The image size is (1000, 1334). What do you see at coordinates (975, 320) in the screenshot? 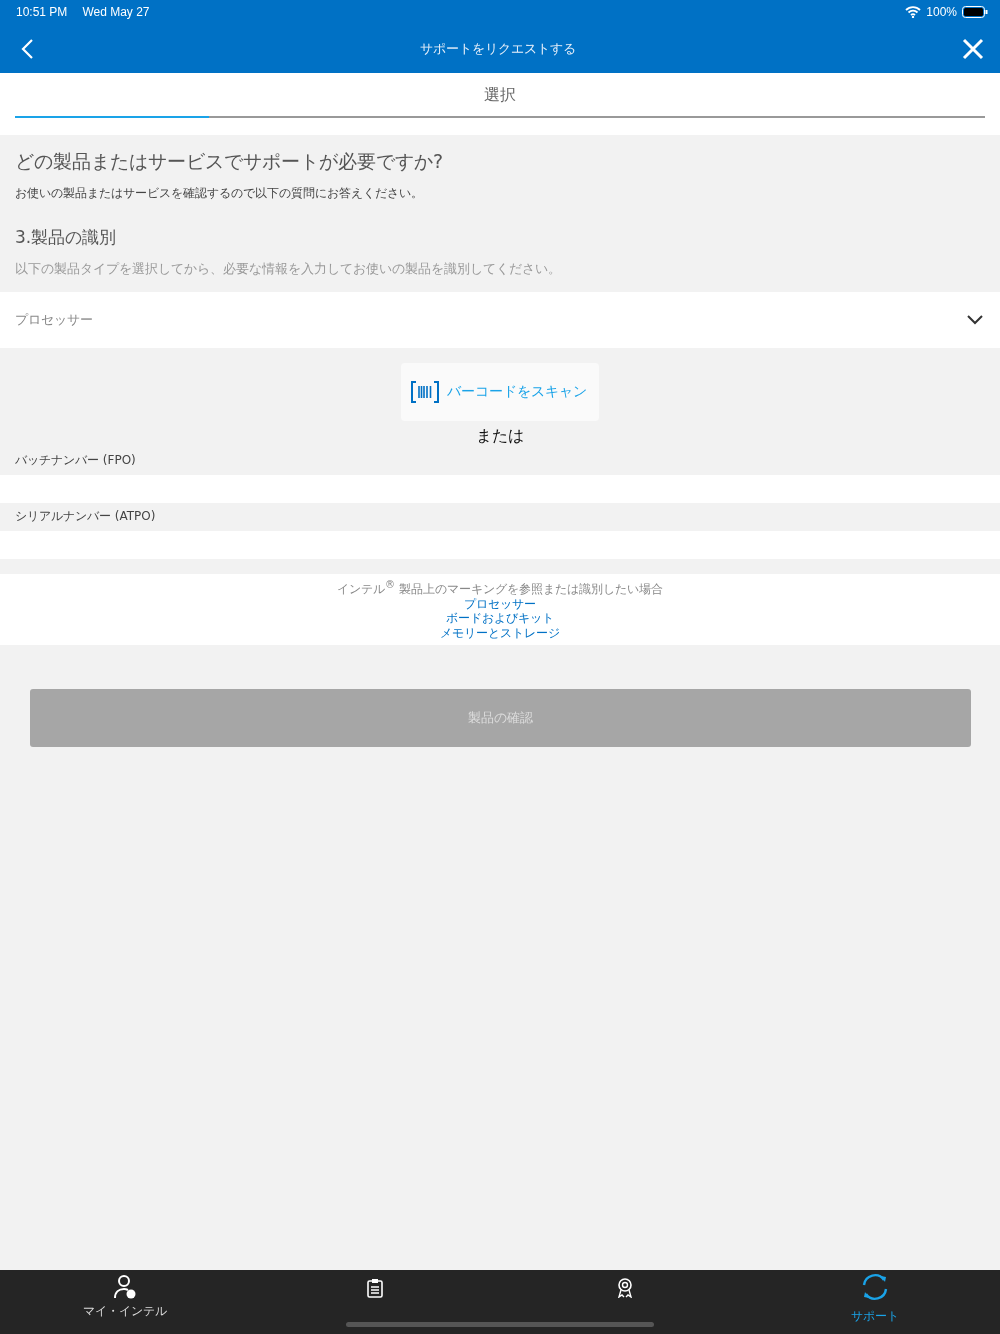
I see `chevron-down-icon` at bounding box center [975, 320].